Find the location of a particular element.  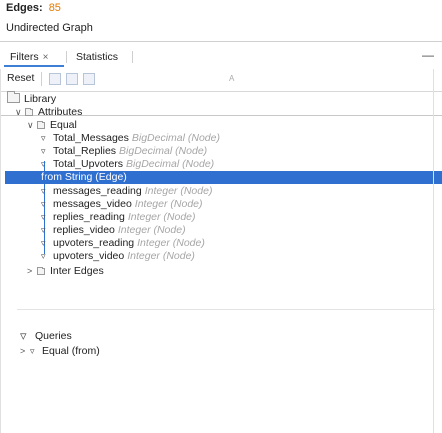

tree-filter-item: ▿ upvoters_reading Integer (Node) is located at coordinates (123, 243).